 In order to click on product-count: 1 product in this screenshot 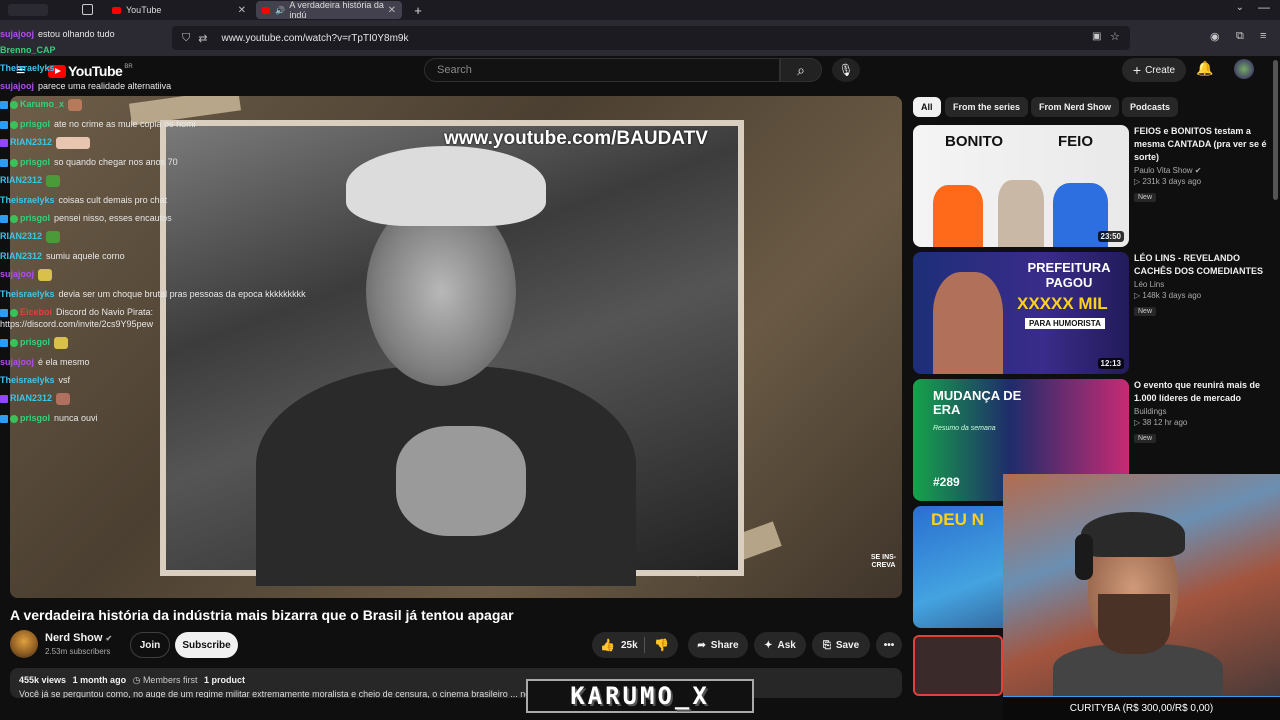, I will do `click(224, 680)`.